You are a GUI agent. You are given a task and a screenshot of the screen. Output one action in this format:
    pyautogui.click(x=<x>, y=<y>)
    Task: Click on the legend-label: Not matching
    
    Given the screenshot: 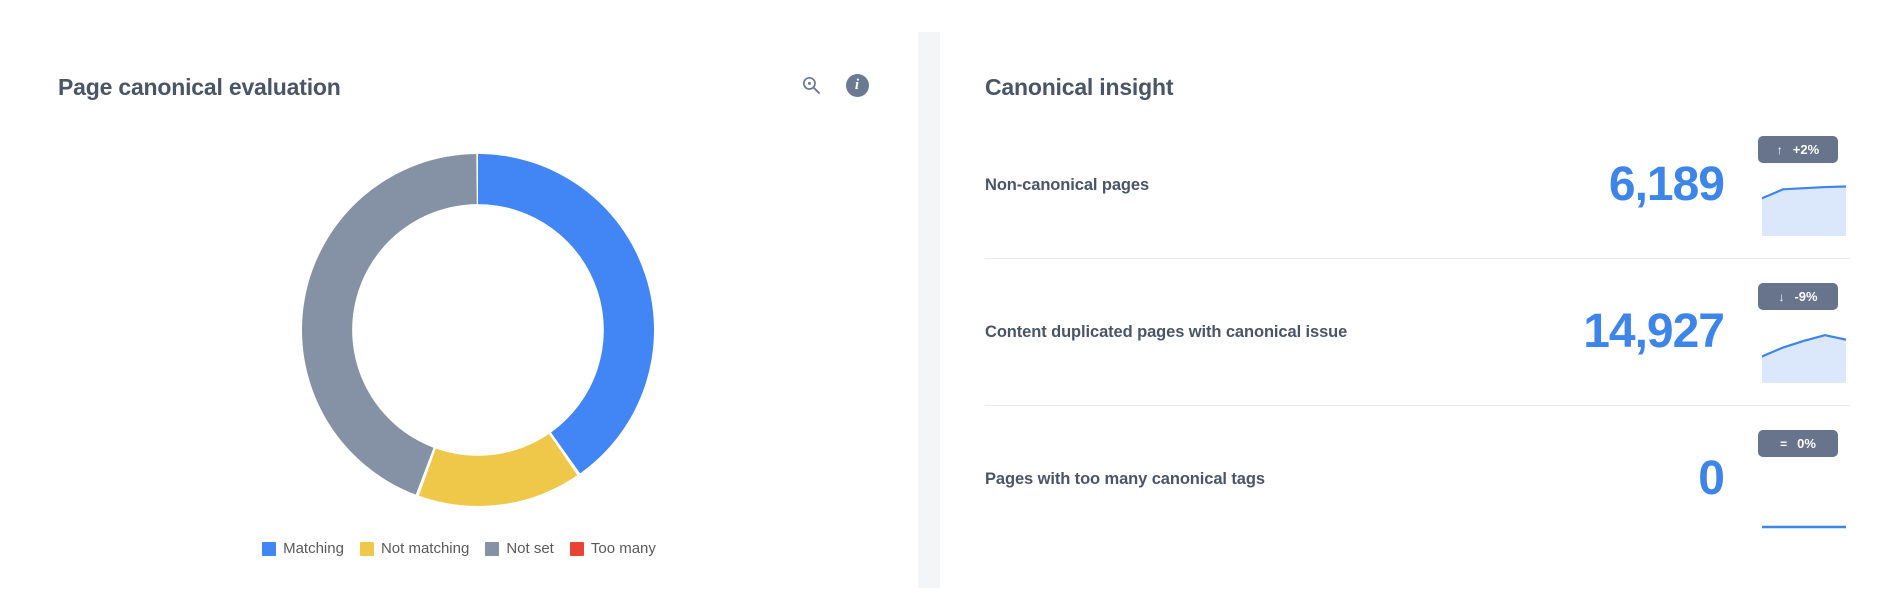 What is the action you would take?
    pyautogui.click(x=425, y=548)
    